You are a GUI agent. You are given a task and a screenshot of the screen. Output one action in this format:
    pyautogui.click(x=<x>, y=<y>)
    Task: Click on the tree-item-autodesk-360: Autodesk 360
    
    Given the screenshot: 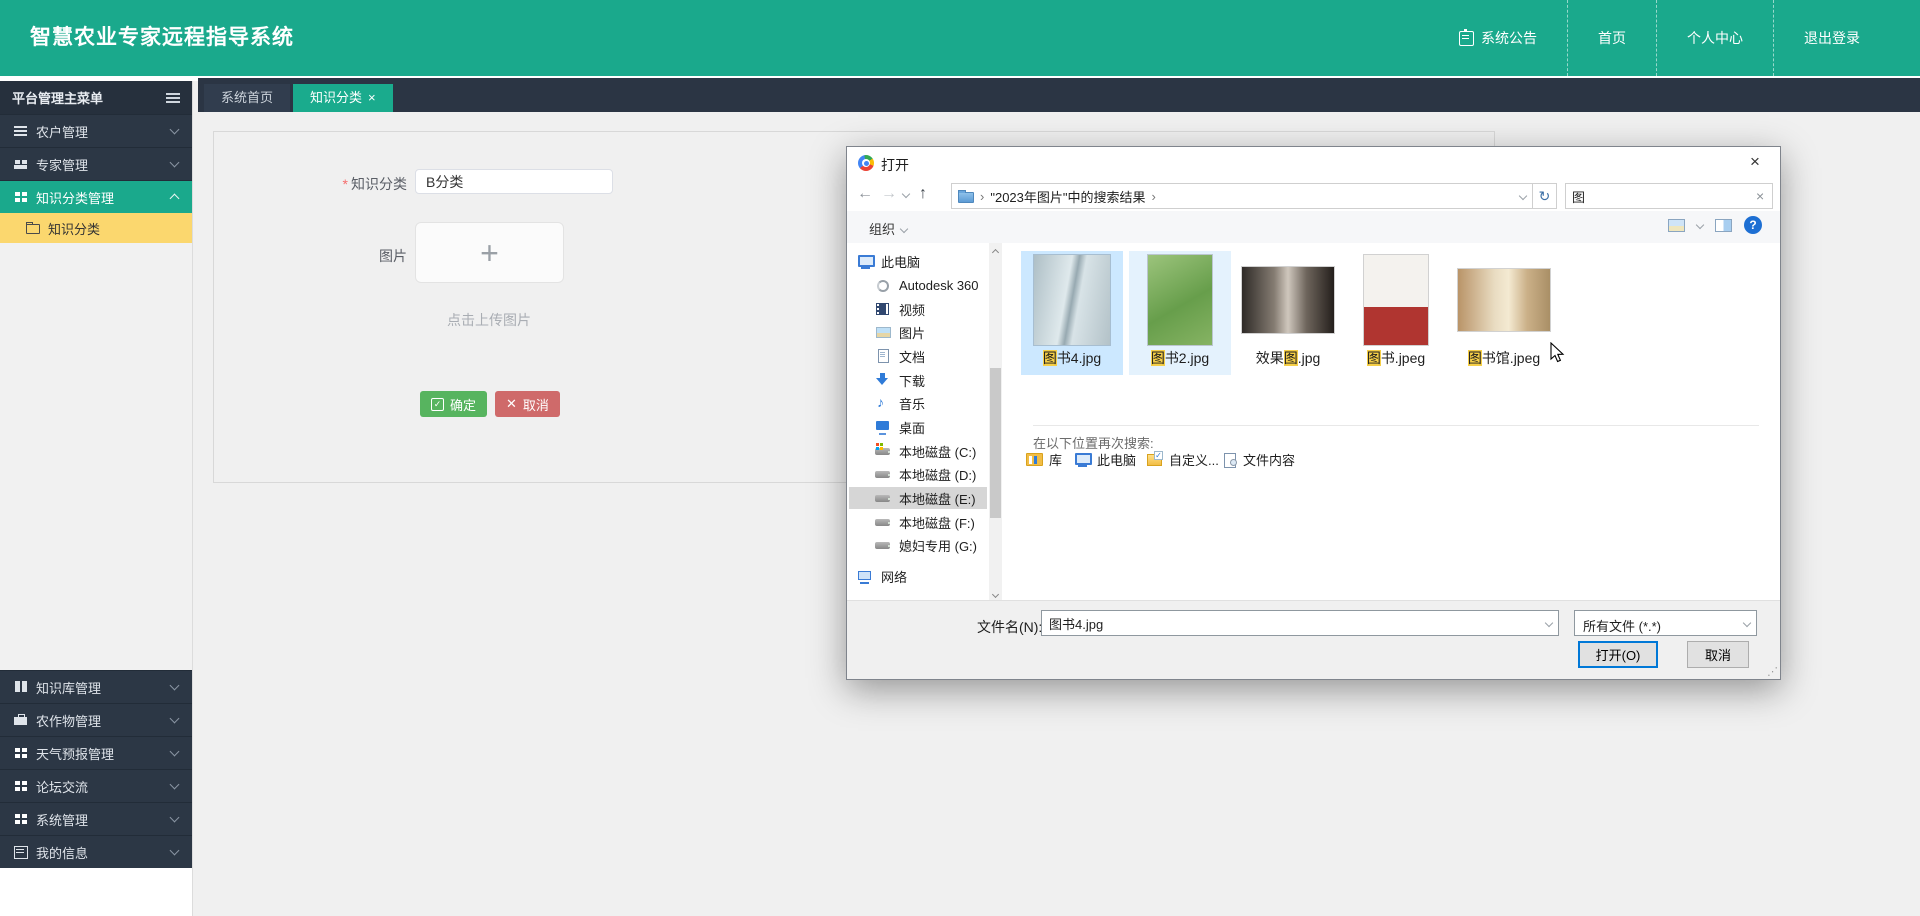 What is the action you would take?
    pyautogui.click(x=918, y=285)
    